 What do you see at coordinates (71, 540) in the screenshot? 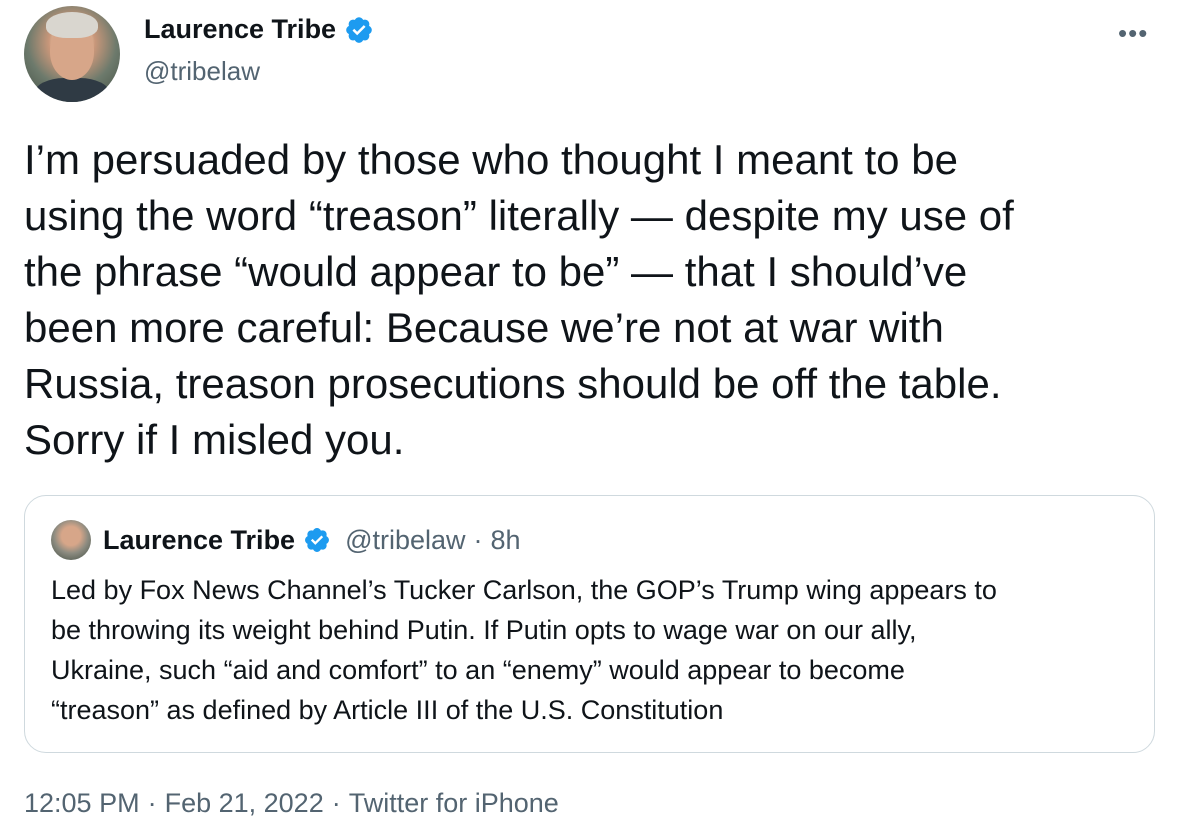
I see `quoted-author-avatar` at bounding box center [71, 540].